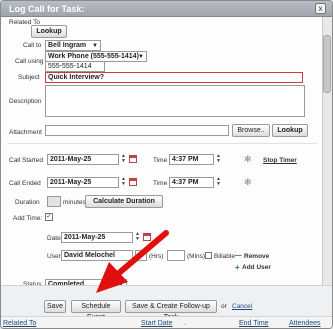  I want to click on call-started-date: 2011-May-25, so click(83, 159).